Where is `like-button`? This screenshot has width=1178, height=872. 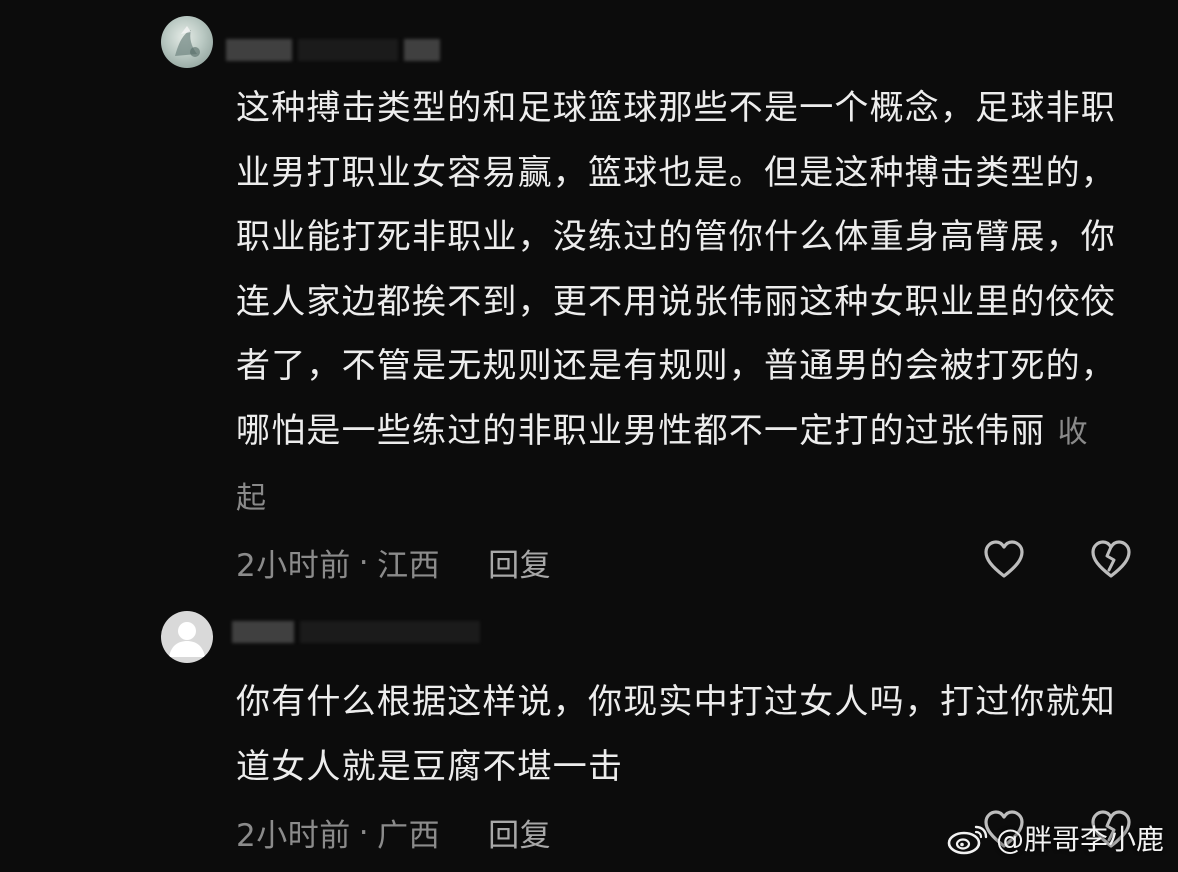
like-button is located at coordinates (1004, 560).